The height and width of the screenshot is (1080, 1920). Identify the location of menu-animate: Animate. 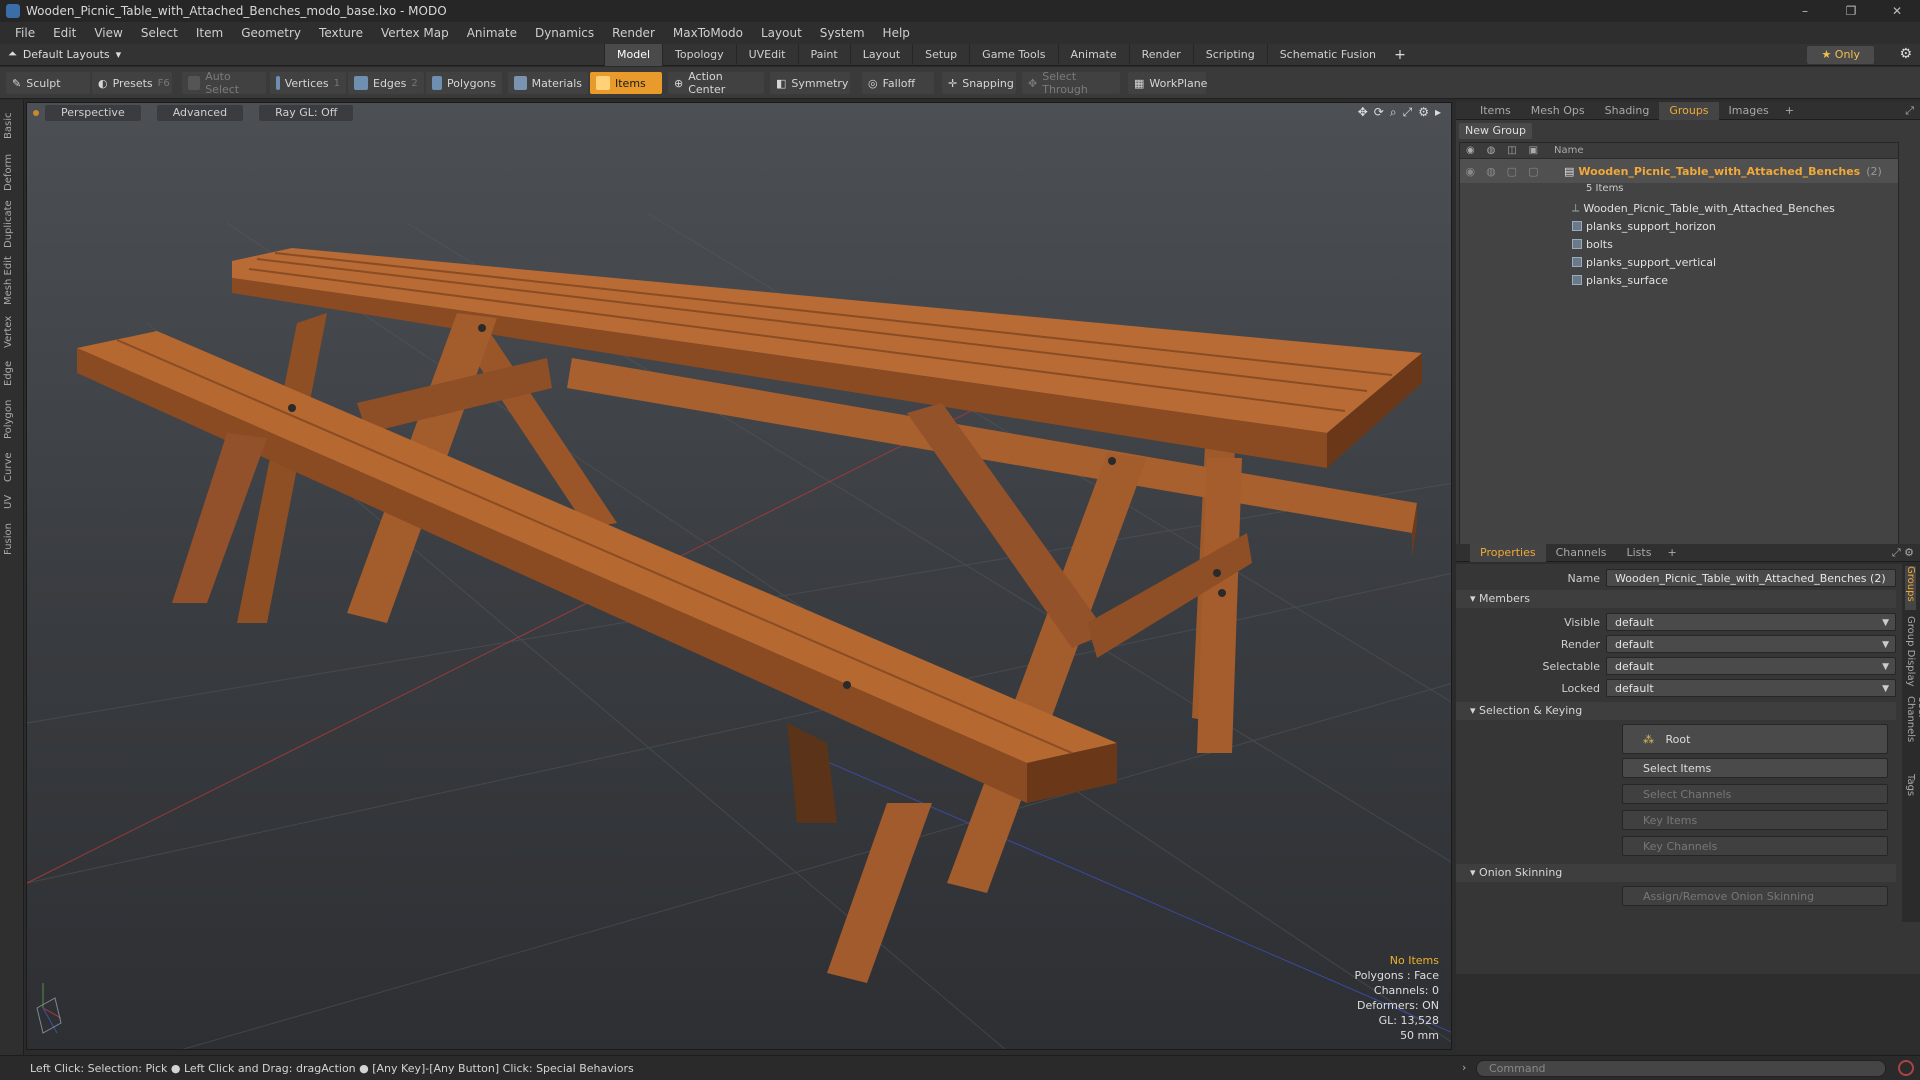
(492, 33).